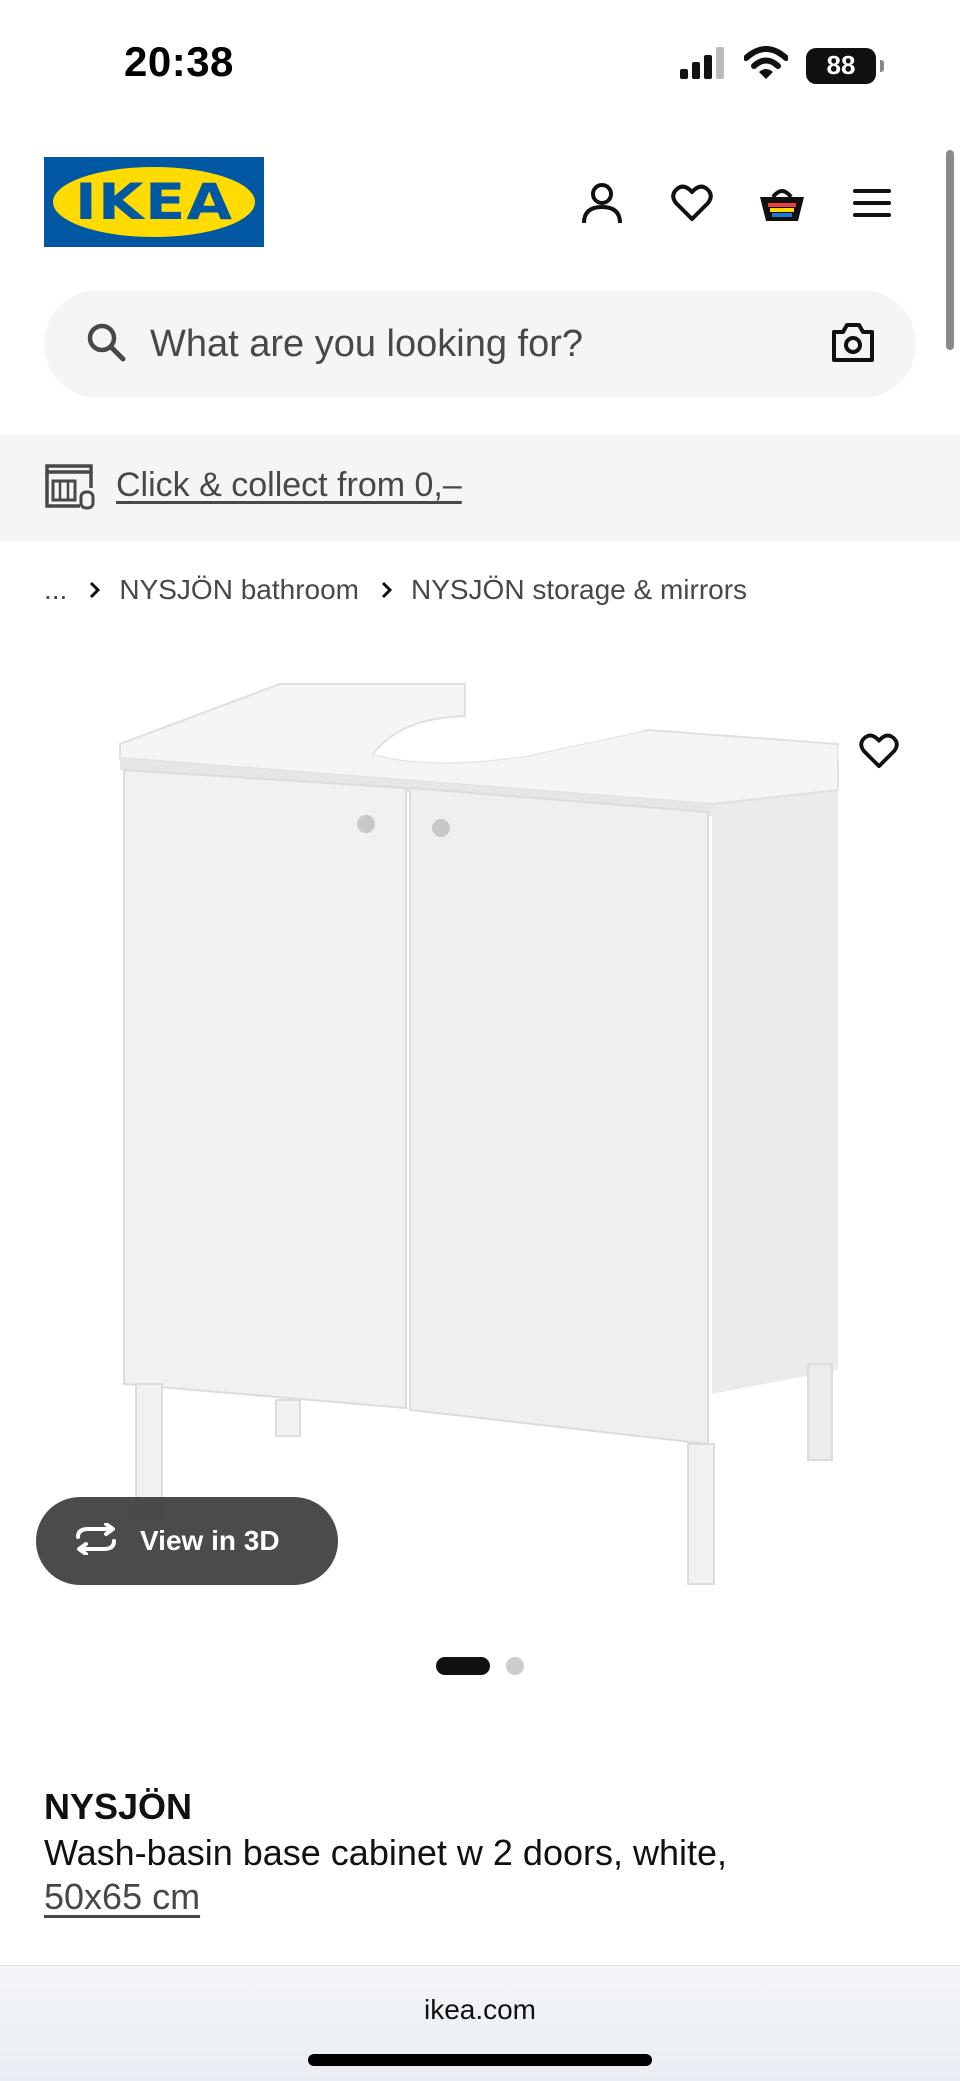 This screenshot has width=960, height=2081. I want to click on breadcrumb-item-bathroom: NYSJÖN bathroom, so click(239, 590).